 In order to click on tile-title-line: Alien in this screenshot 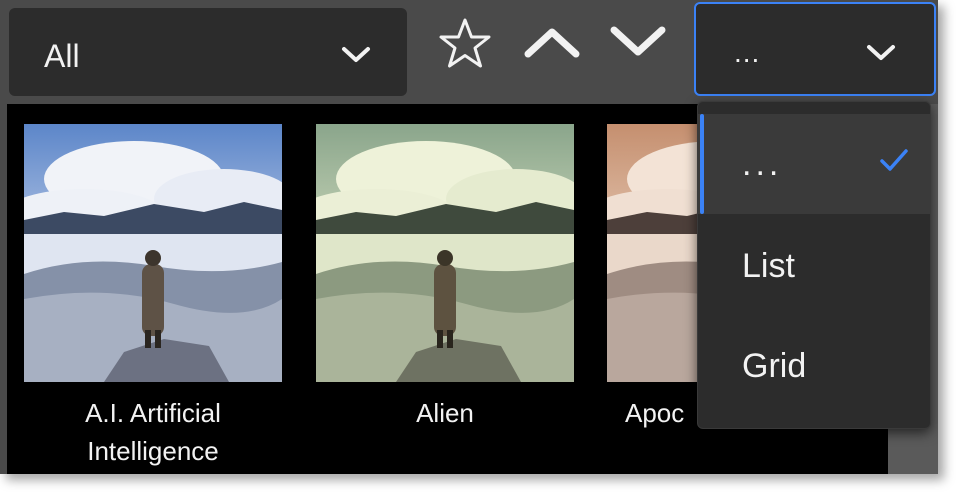, I will do `click(445, 413)`.